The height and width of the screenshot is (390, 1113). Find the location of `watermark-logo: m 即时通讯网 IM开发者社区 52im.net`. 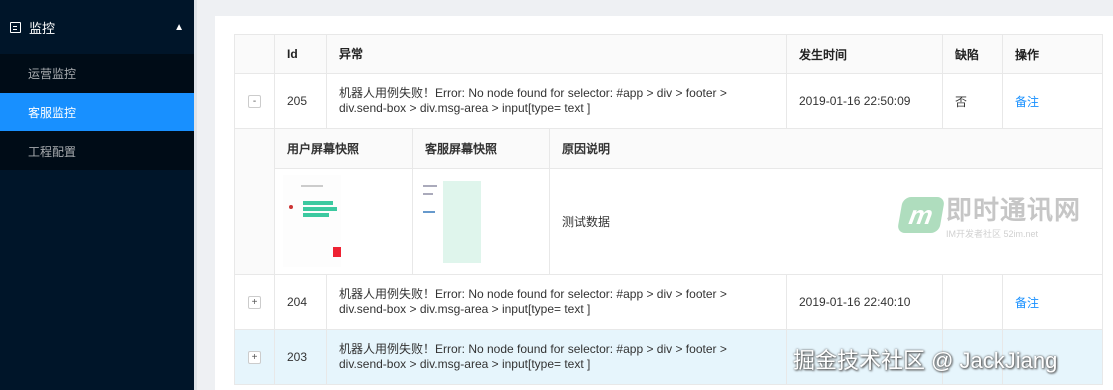

watermark-logo: m 即时通讯网 IM开发者社区 52im.net is located at coordinates (989, 215).